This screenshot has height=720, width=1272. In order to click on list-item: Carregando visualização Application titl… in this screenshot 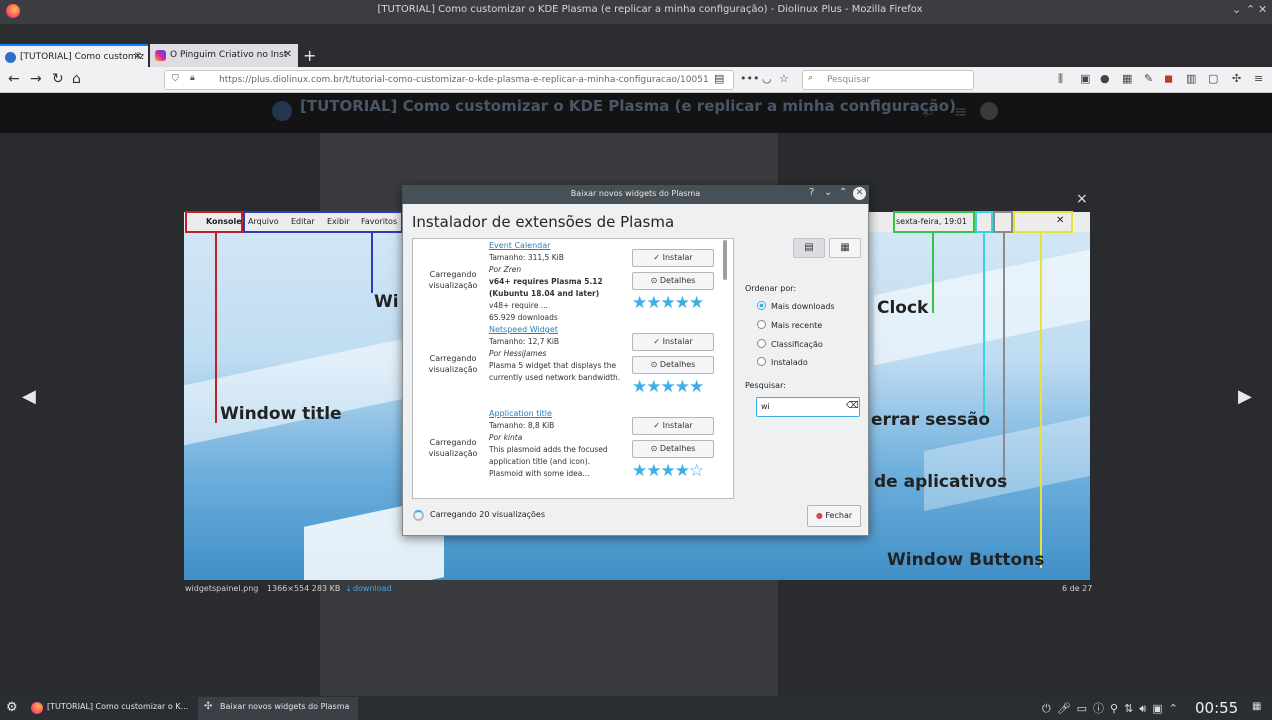, I will do `click(573, 449)`.